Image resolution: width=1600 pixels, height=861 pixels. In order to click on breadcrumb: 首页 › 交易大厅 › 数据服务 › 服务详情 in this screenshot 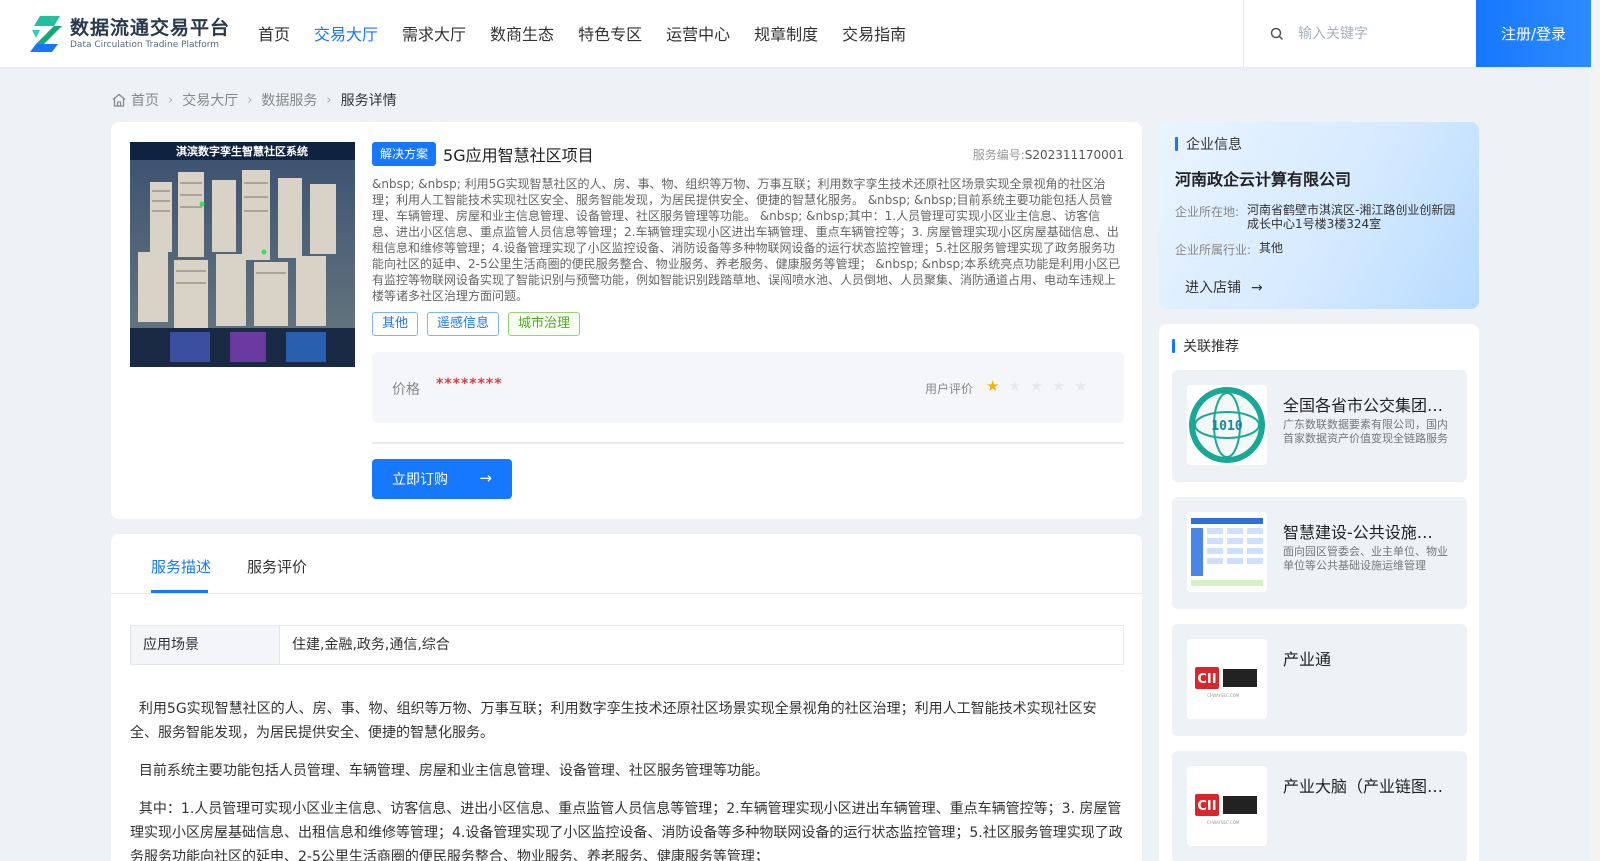, I will do `click(254, 100)`.